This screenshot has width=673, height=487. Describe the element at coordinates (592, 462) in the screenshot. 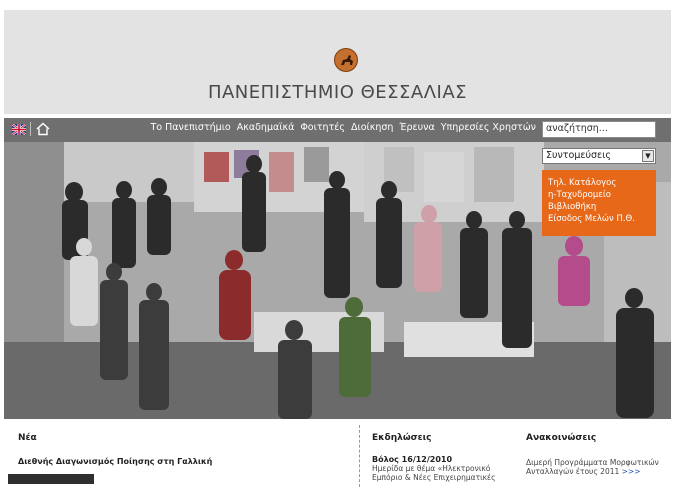

I see `announcement-text-line: Διμερή Προγράμματα Μορφωτικών` at that location.